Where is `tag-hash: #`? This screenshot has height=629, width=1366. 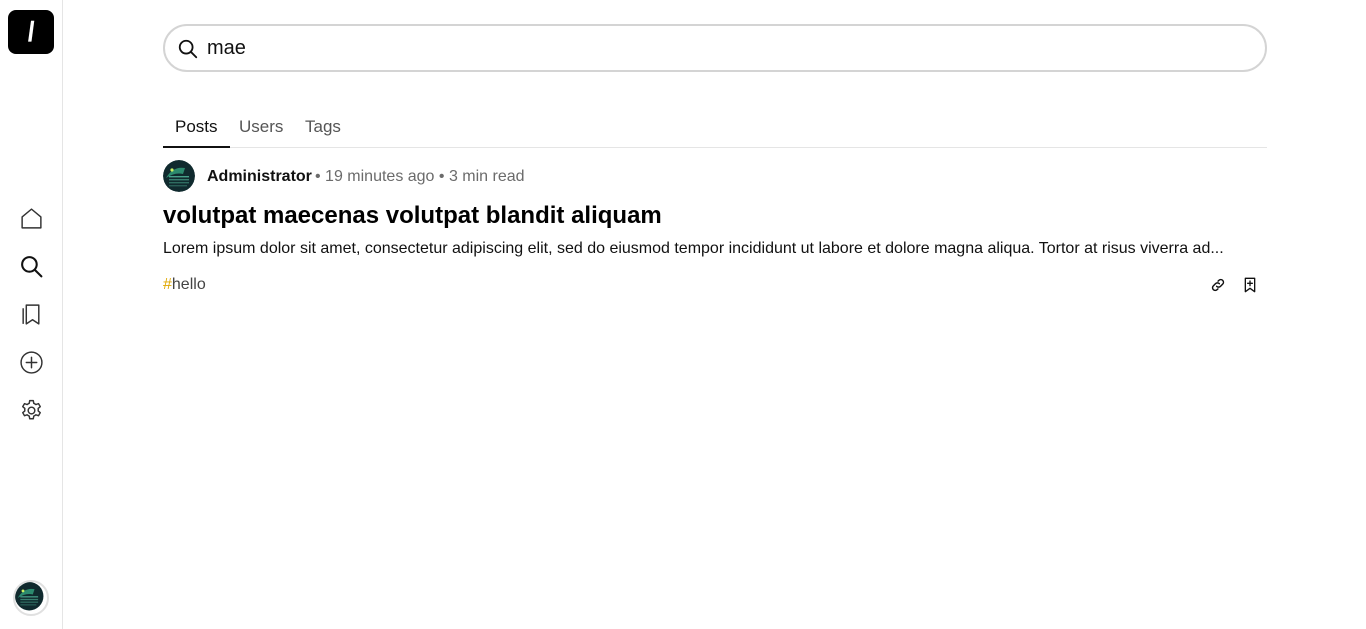 tag-hash: # is located at coordinates (167, 284).